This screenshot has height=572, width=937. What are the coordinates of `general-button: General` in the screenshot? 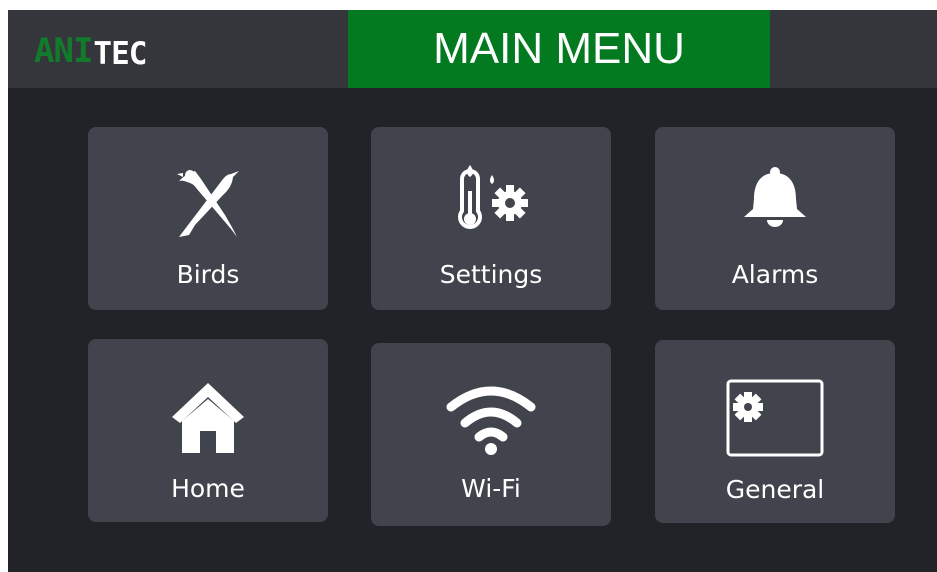 It's located at (775, 431).